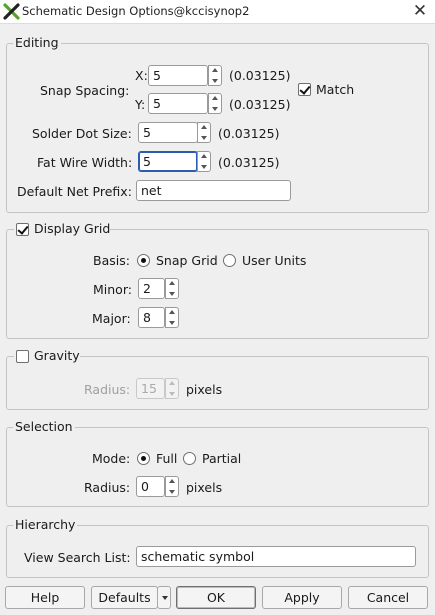 This screenshot has width=435, height=615. What do you see at coordinates (189, 458) in the screenshot?
I see `mode-partial-radio` at bounding box center [189, 458].